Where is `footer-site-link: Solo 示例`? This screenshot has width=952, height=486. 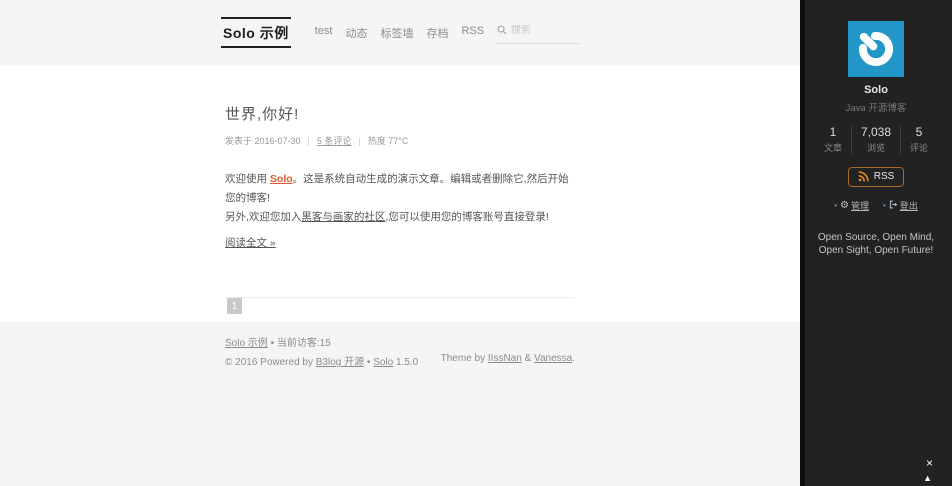 footer-site-link: Solo 示例 is located at coordinates (246, 343).